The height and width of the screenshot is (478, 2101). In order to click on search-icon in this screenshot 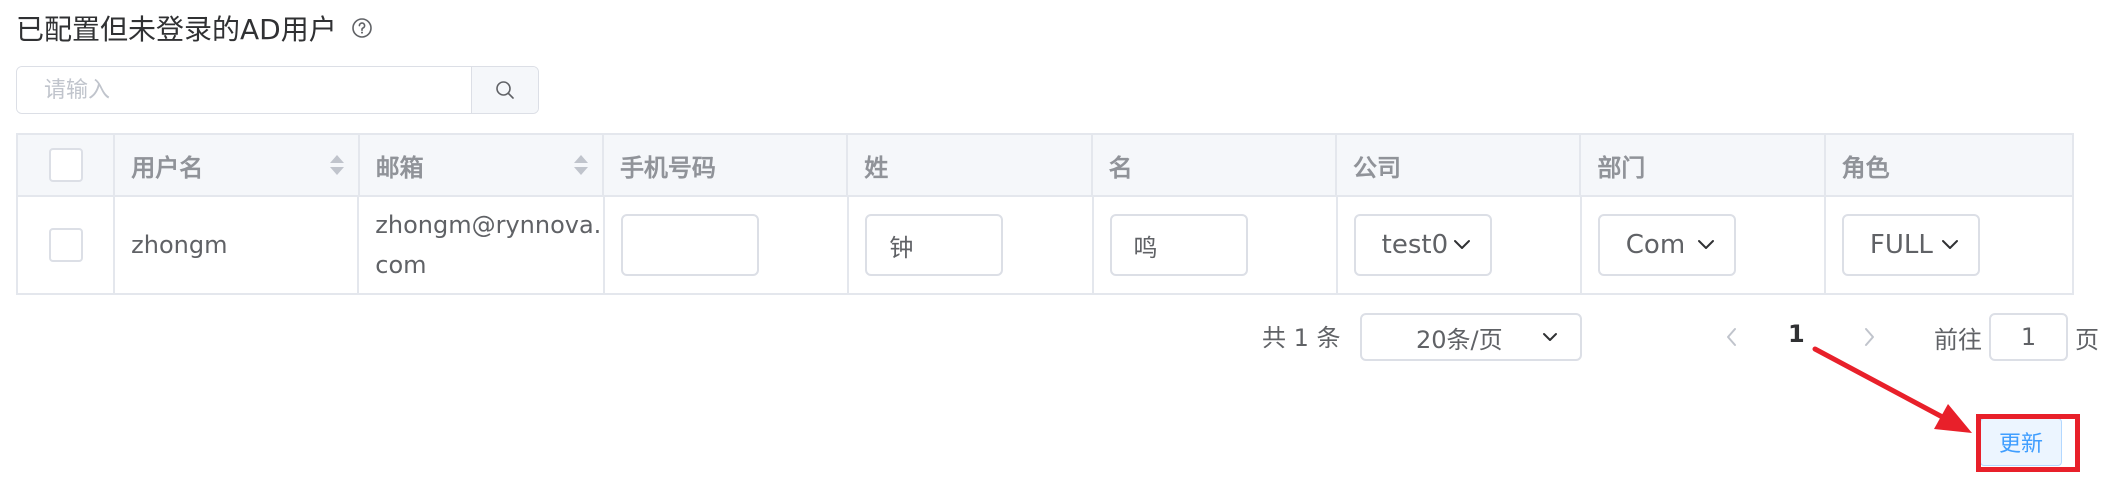, I will do `click(505, 90)`.